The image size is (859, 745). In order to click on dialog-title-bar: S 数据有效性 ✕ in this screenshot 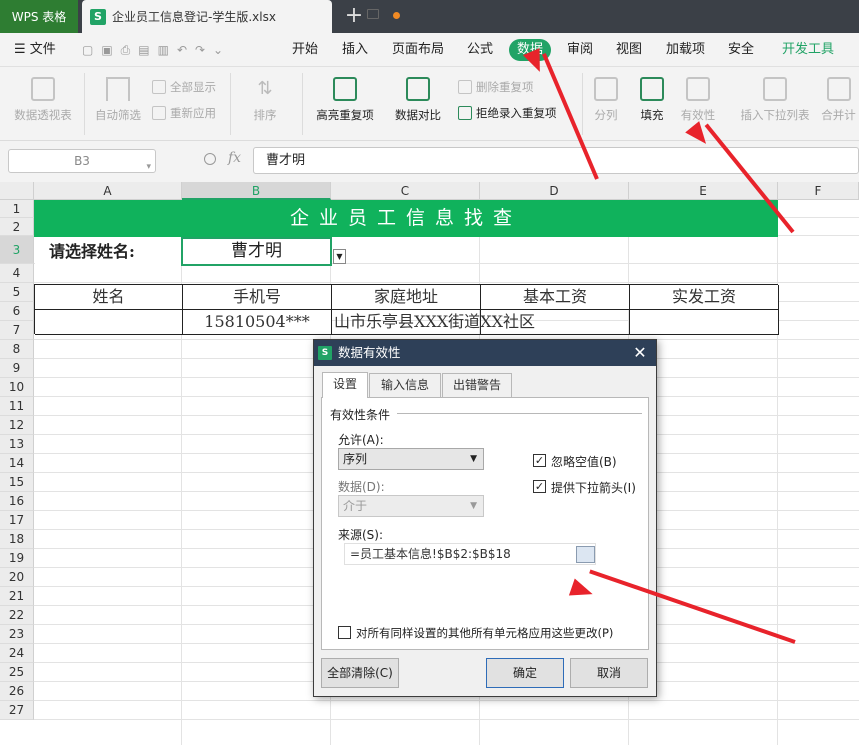, I will do `click(485, 353)`.